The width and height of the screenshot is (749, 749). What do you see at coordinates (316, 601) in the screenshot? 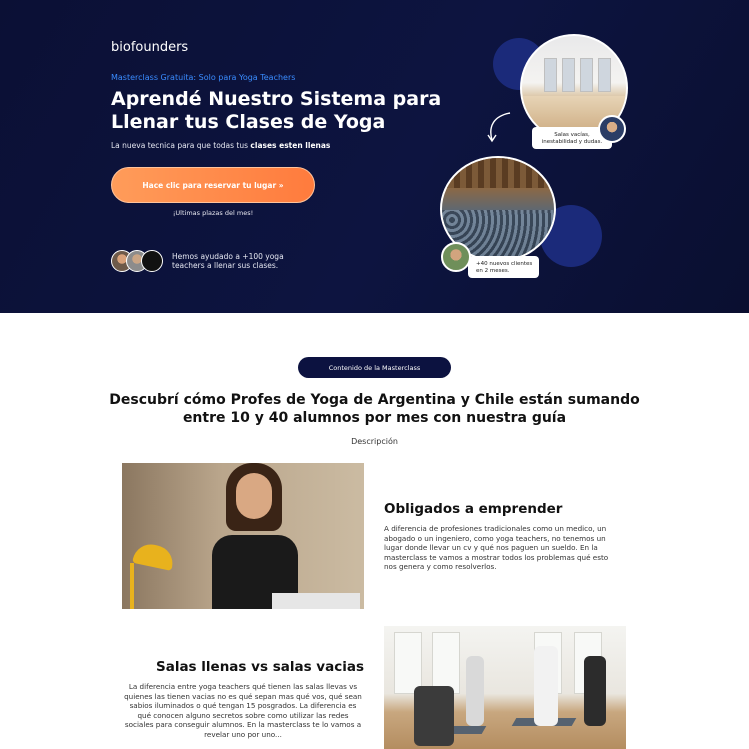
I see `laptop-shape` at bounding box center [316, 601].